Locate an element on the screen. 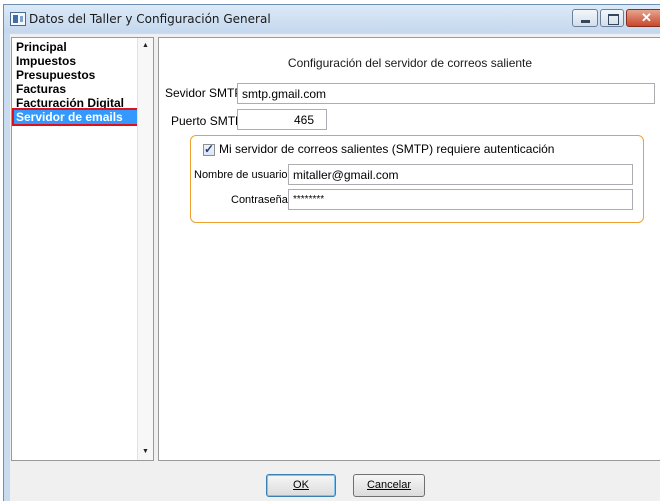  auth-checkbox is located at coordinates (209, 149).